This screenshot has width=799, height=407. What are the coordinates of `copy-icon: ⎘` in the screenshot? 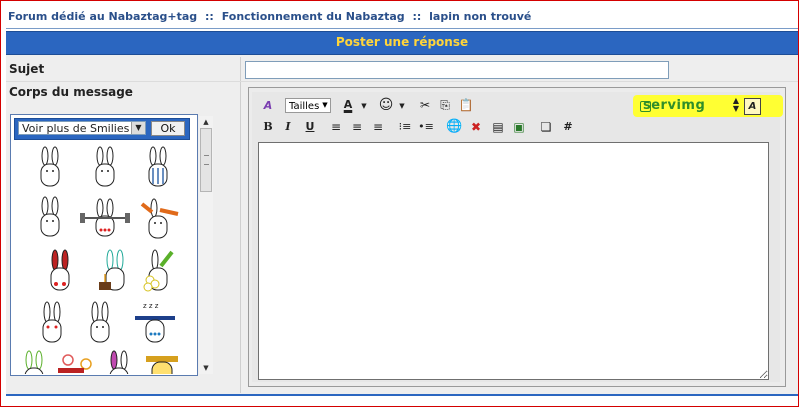 It's located at (445, 105).